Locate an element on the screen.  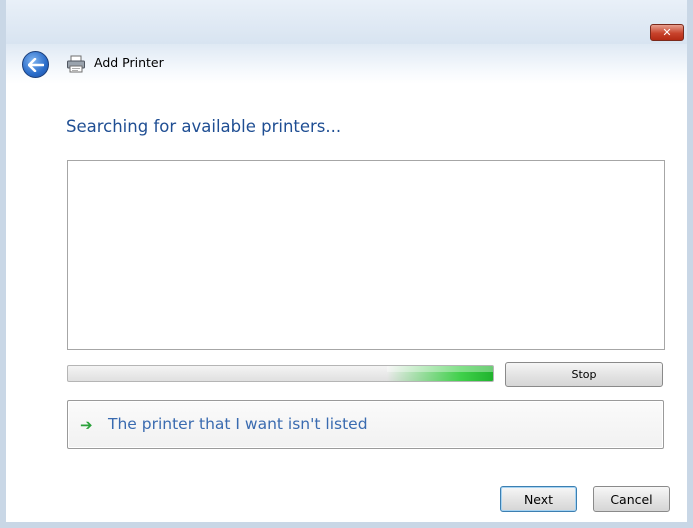
printer-not-listed-link: ➔ The printer that I want isn't listed is located at coordinates (365, 424).